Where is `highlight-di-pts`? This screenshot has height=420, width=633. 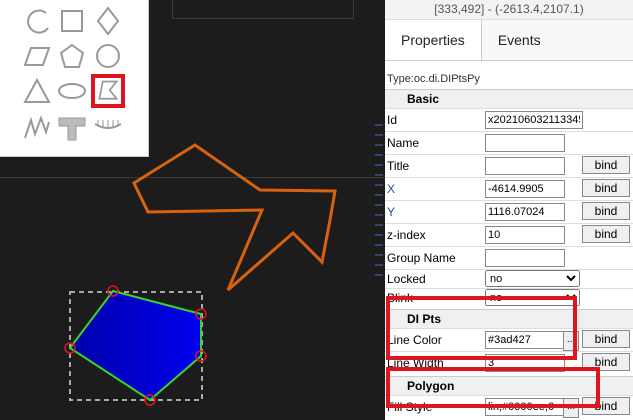
highlight-di-pts is located at coordinates (481, 328).